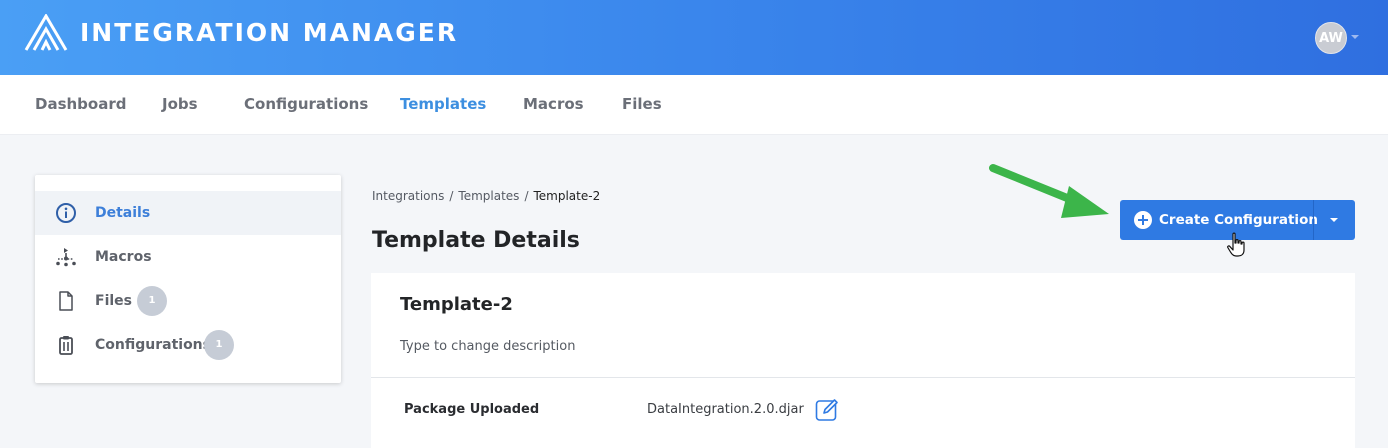 Image resolution: width=1388 pixels, height=448 pixels. I want to click on flow-icon, so click(66, 257).